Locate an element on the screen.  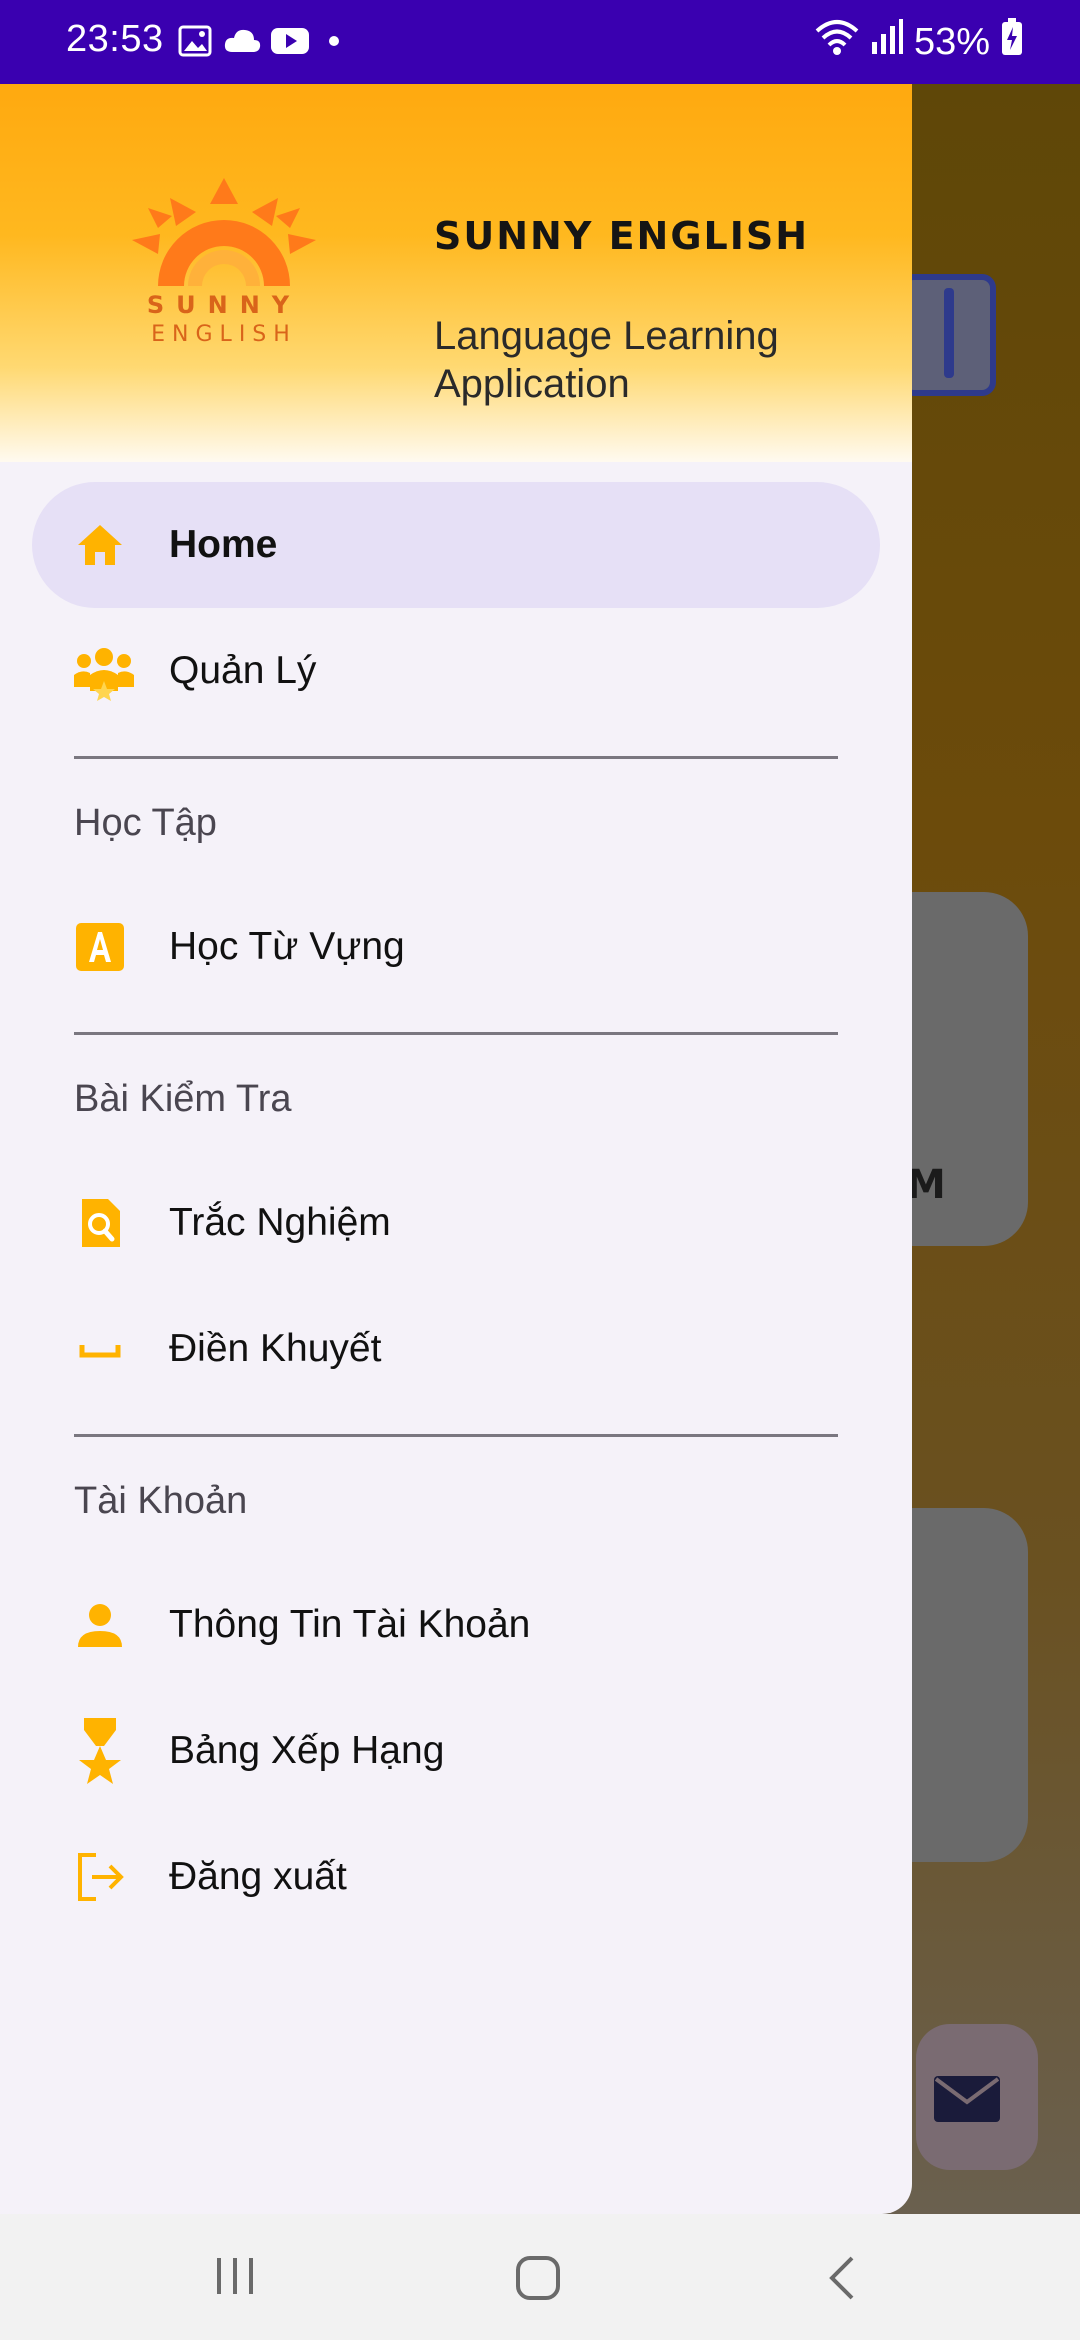
system-navigation-bar is located at coordinates (540, 2277).